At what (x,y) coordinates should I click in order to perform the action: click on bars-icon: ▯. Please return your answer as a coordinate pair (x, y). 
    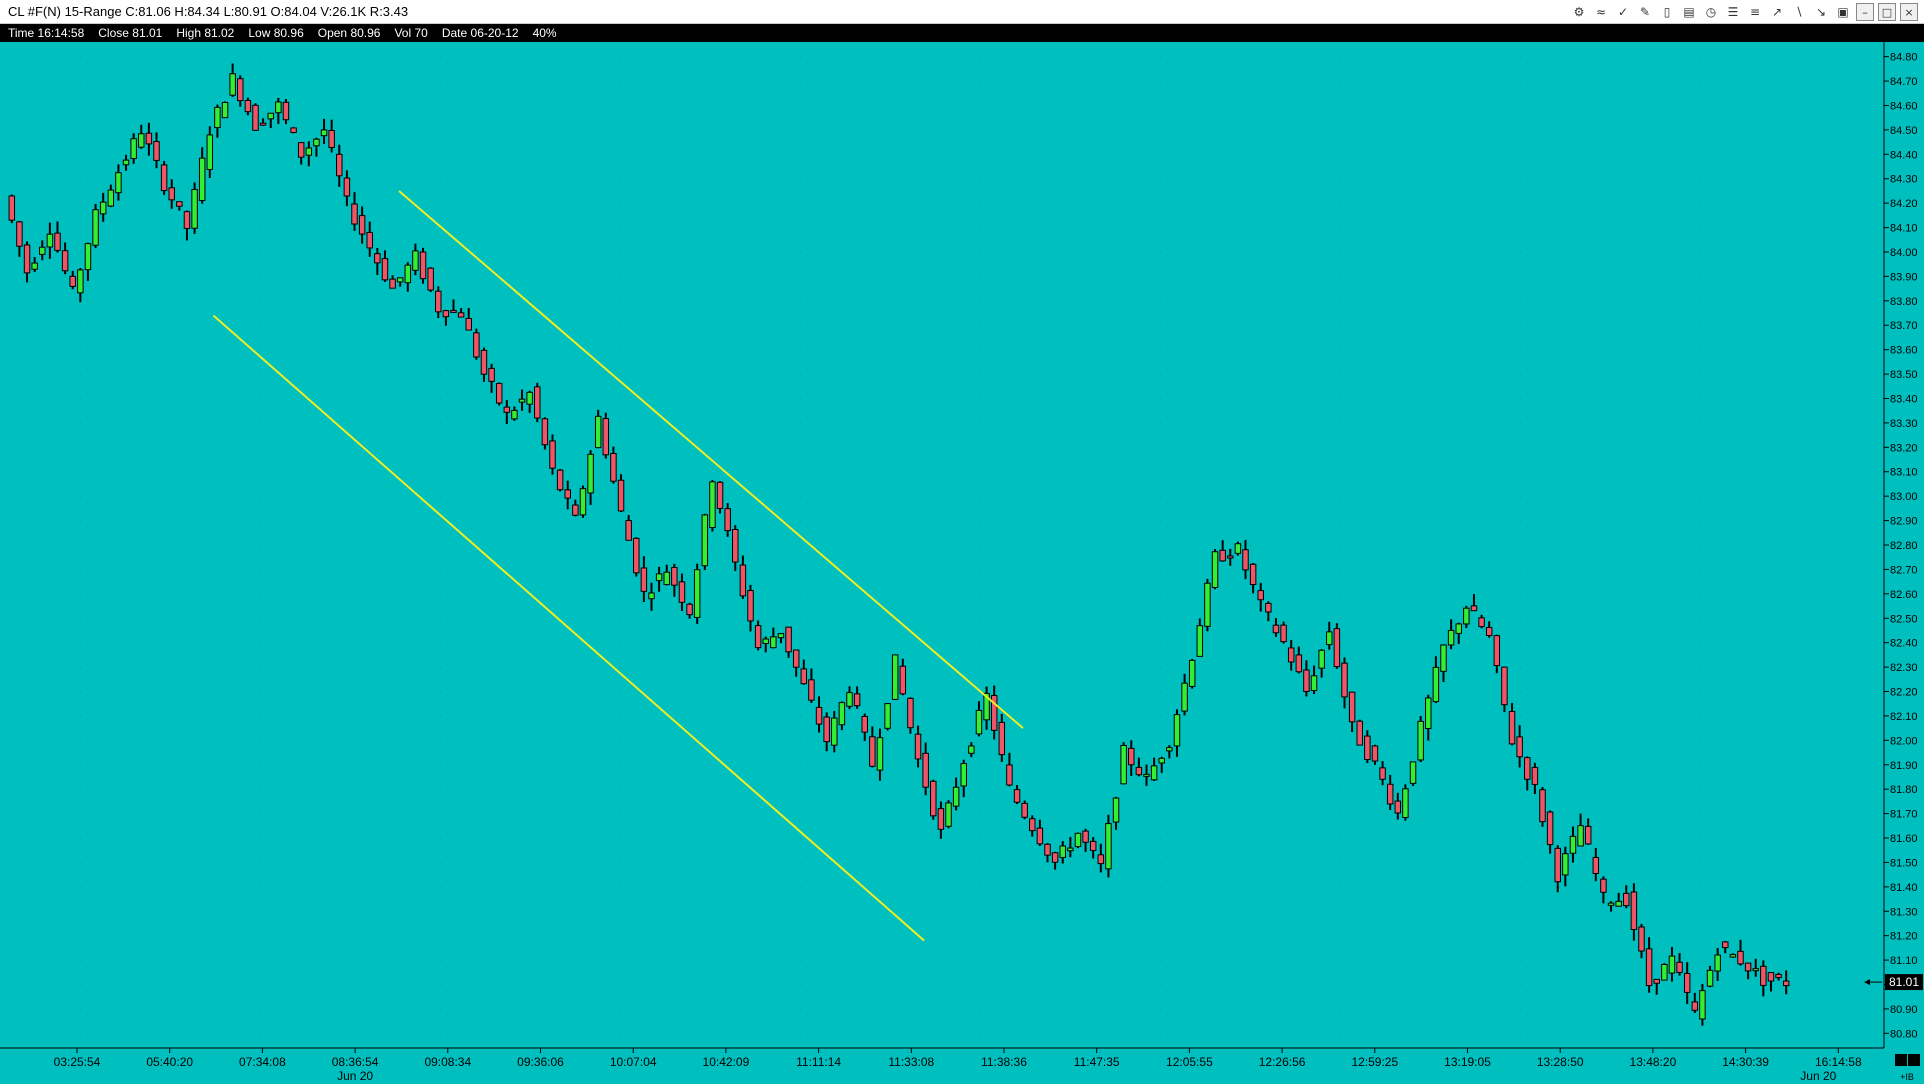
    Looking at the image, I should click on (1667, 12).